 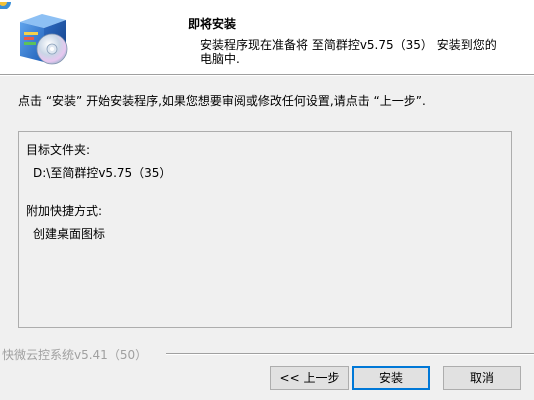 What do you see at coordinates (391, 378) in the screenshot?
I see `install-button: 安装` at bounding box center [391, 378].